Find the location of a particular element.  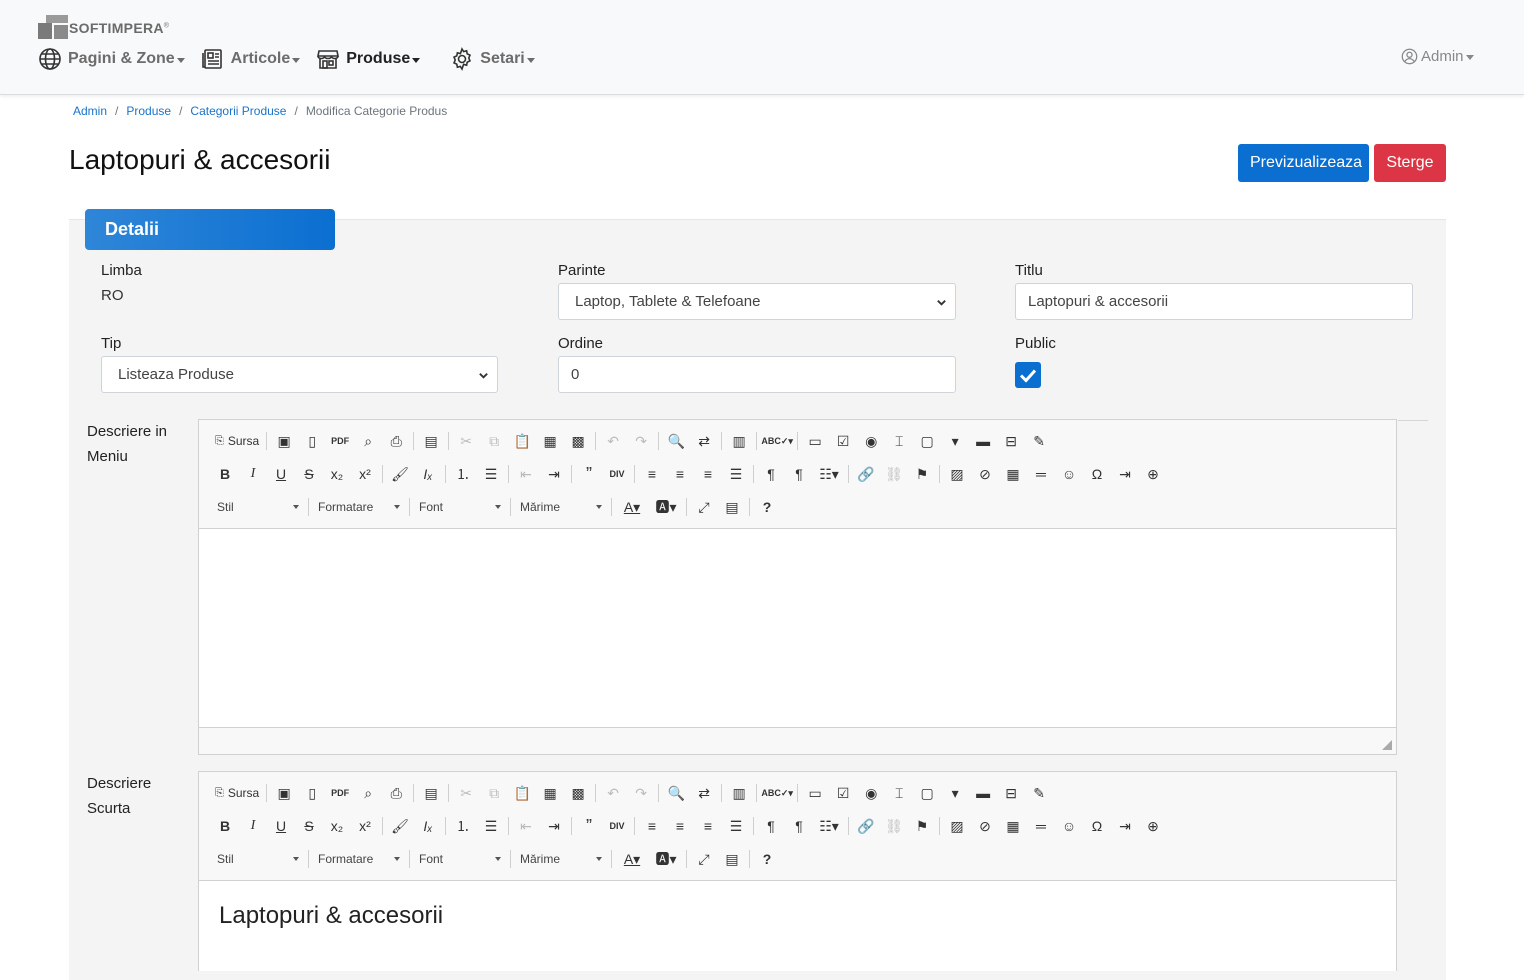

radio-icon: ◉ is located at coordinates (871, 793).